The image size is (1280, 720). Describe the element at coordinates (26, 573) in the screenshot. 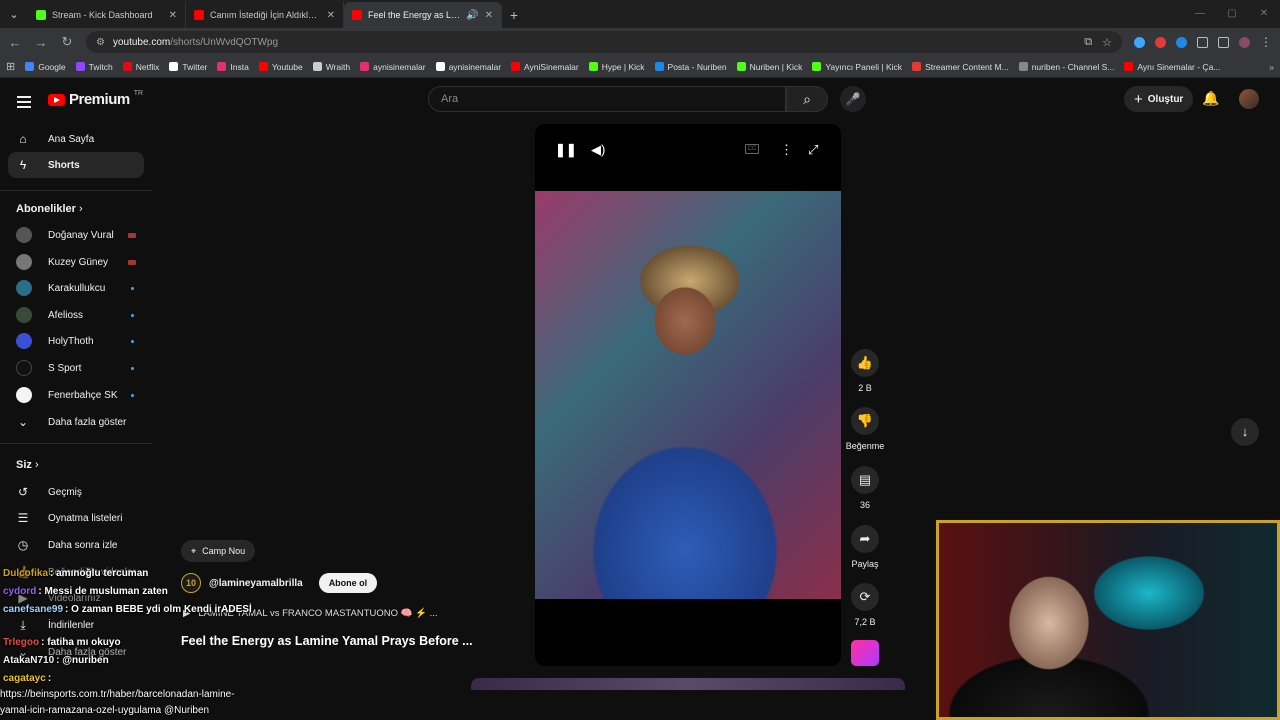

I see `chat-username: Dulcofika` at that location.